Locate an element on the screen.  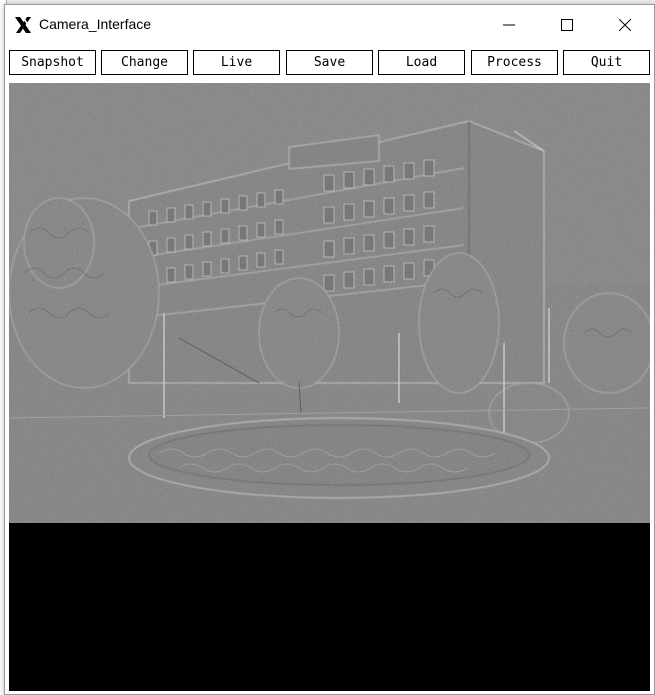
save-button: Save is located at coordinates (329, 62).